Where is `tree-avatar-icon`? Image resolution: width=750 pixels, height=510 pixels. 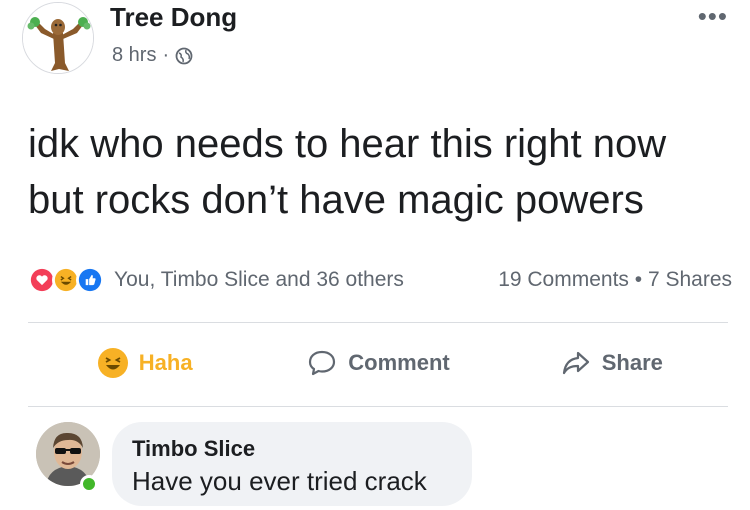 tree-avatar-icon is located at coordinates (58, 38).